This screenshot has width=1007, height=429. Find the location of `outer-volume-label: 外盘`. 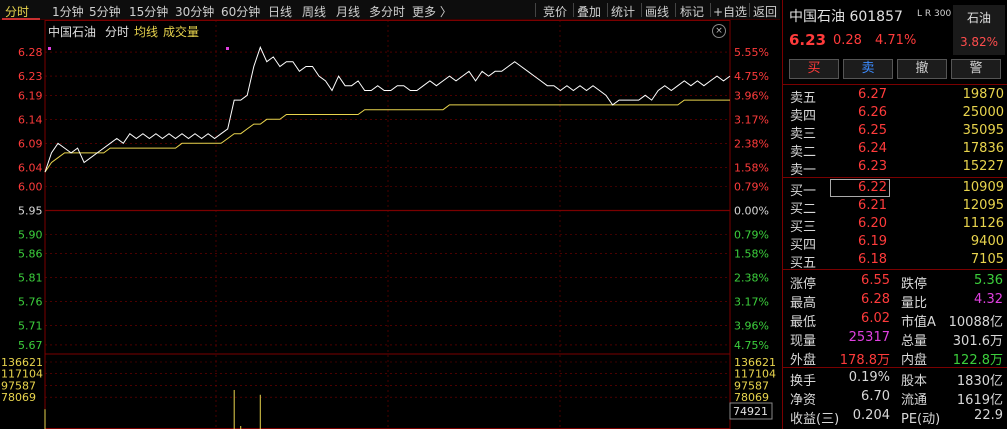

outer-volume-label: 外盘 is located at coordinates (803, 360).